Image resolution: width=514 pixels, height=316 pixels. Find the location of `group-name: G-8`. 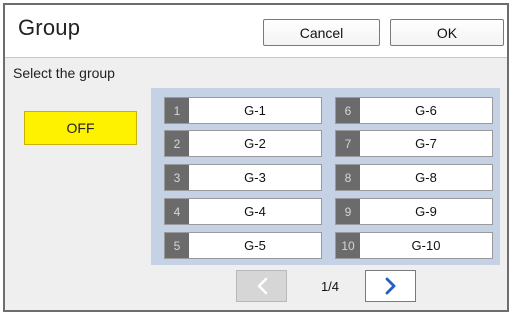

group-name: G-8 is located at coordinates (426, 177).